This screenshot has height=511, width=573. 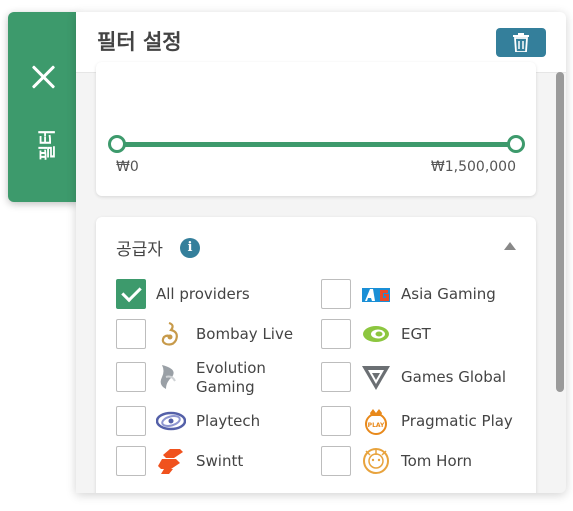 I want to click on clear-filters-button, so click(x=521, y=42).